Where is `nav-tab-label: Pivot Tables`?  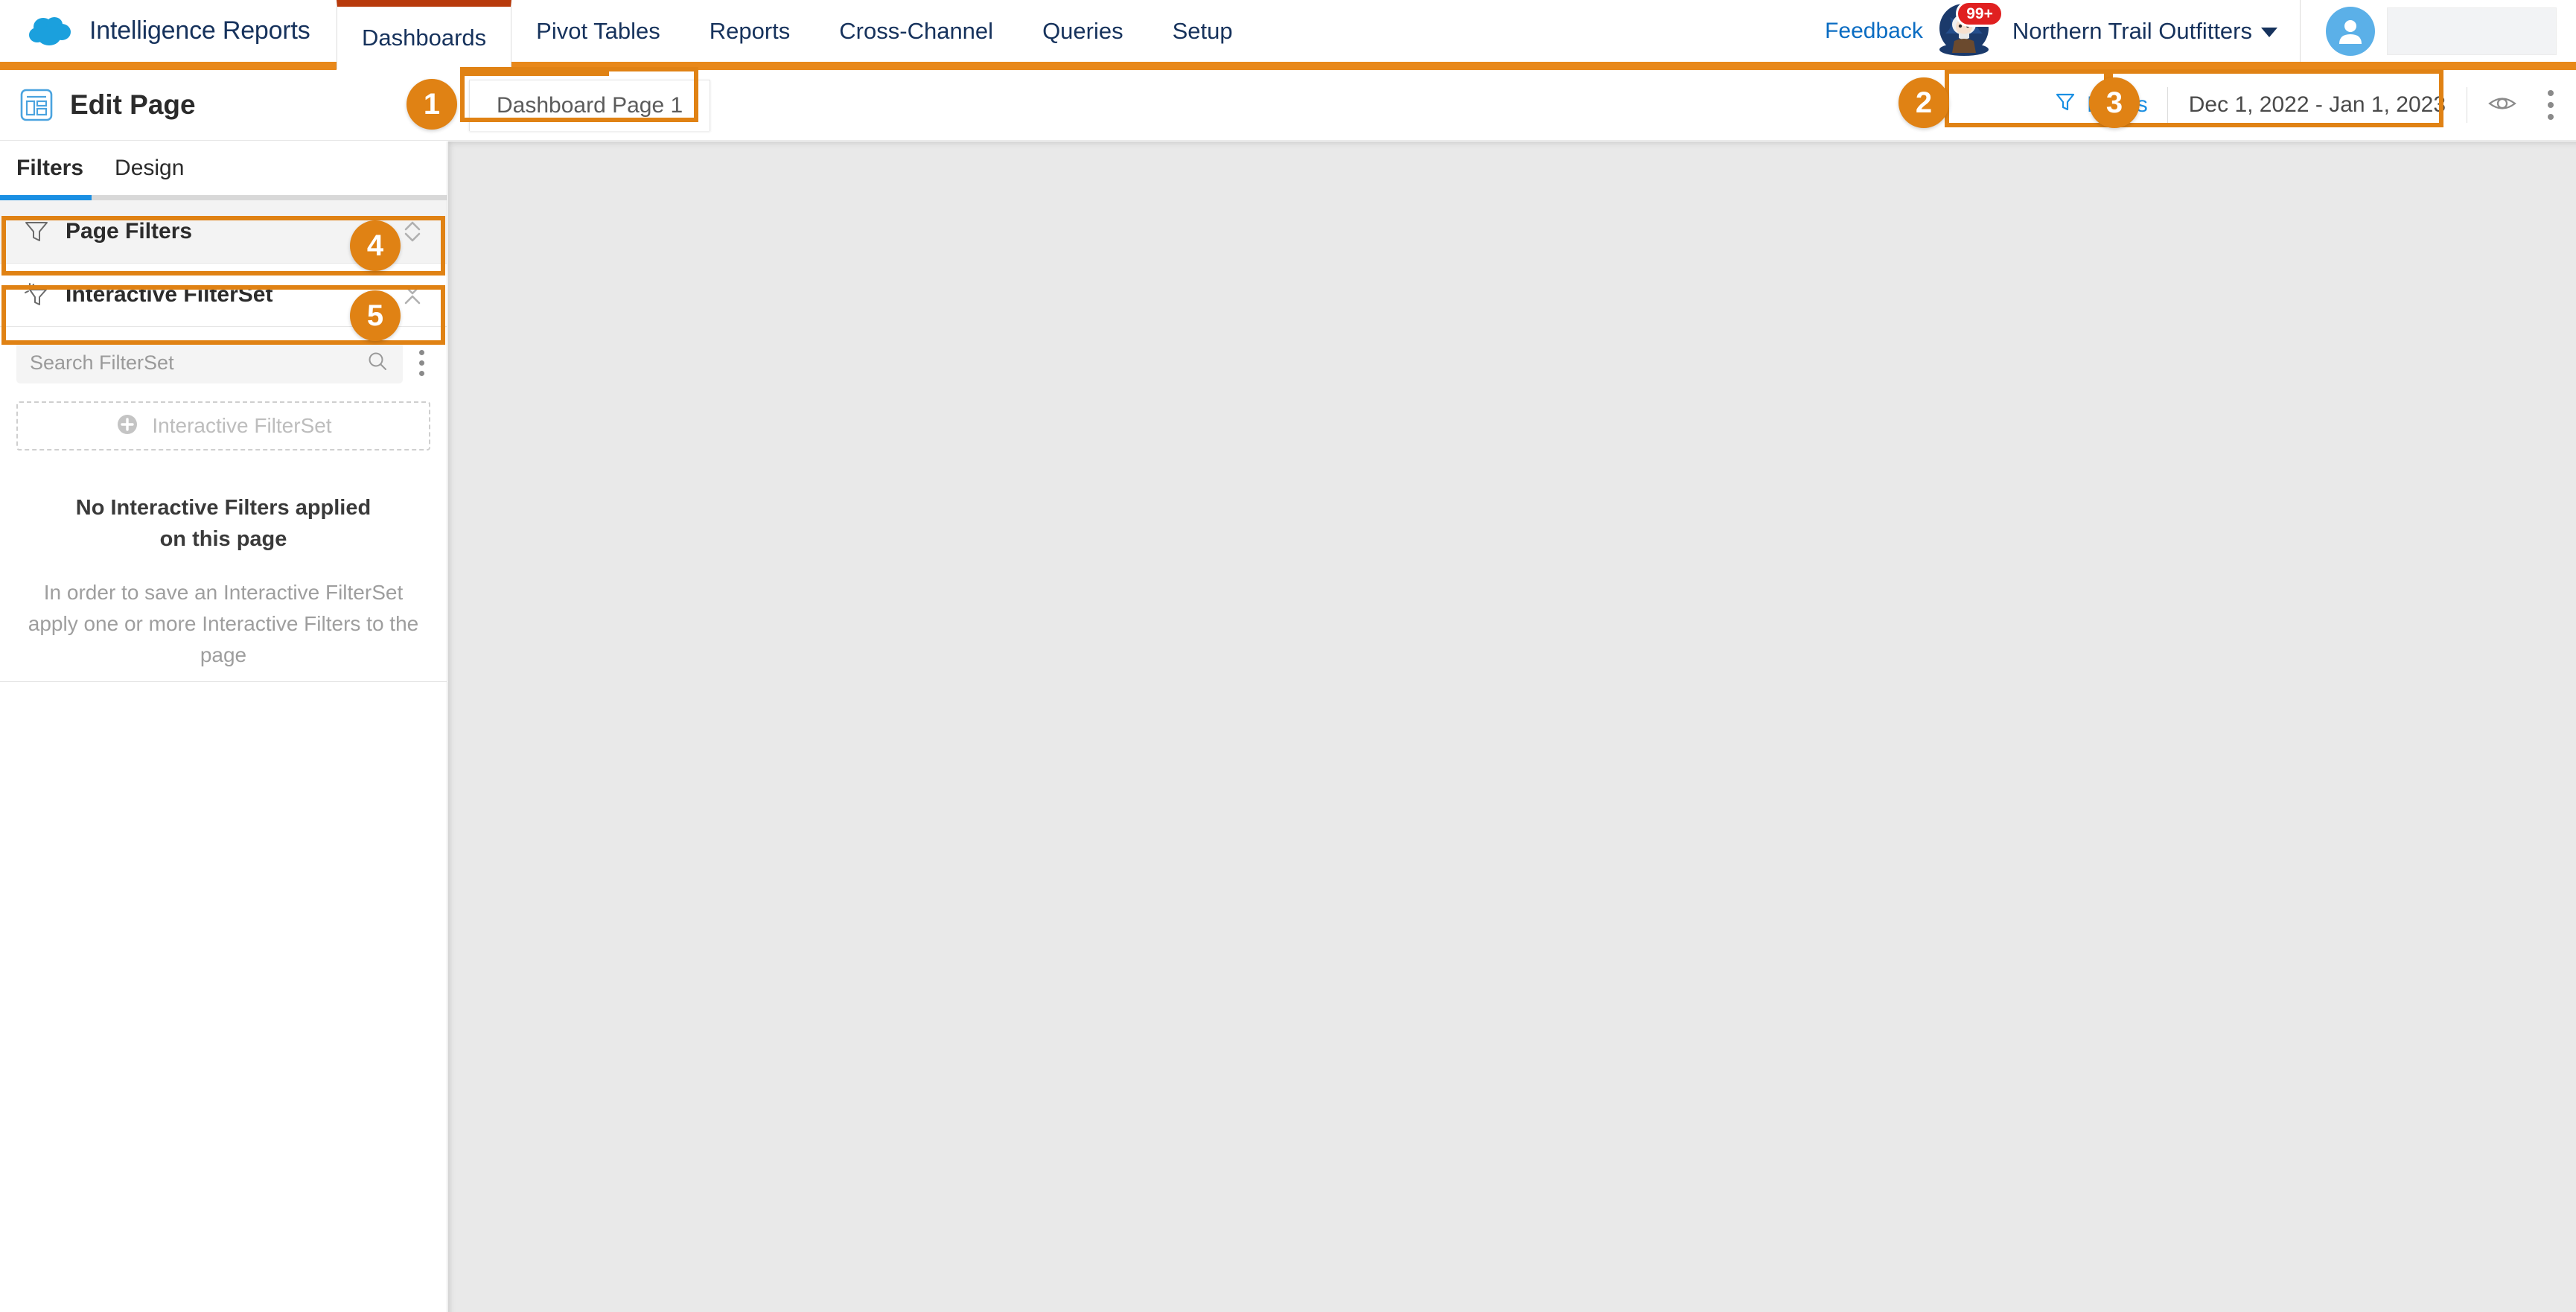 nav-tab-label: Pivot Tables is located at coordinates (598, 30).